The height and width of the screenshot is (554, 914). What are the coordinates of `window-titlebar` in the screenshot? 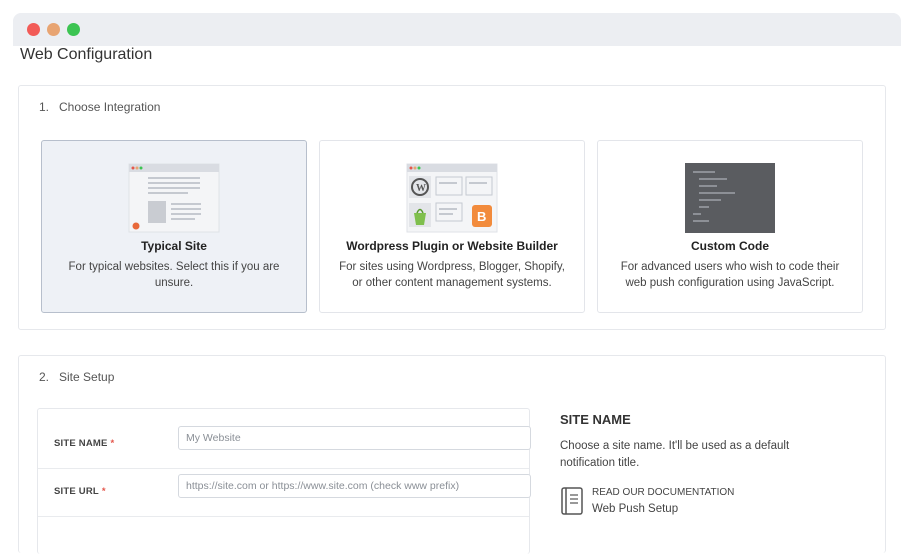 It's located at (457, 29).